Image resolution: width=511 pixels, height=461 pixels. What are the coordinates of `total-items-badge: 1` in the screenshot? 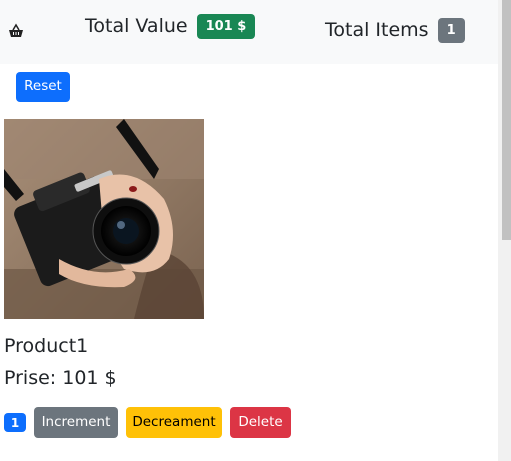 It's located at (451, 30).